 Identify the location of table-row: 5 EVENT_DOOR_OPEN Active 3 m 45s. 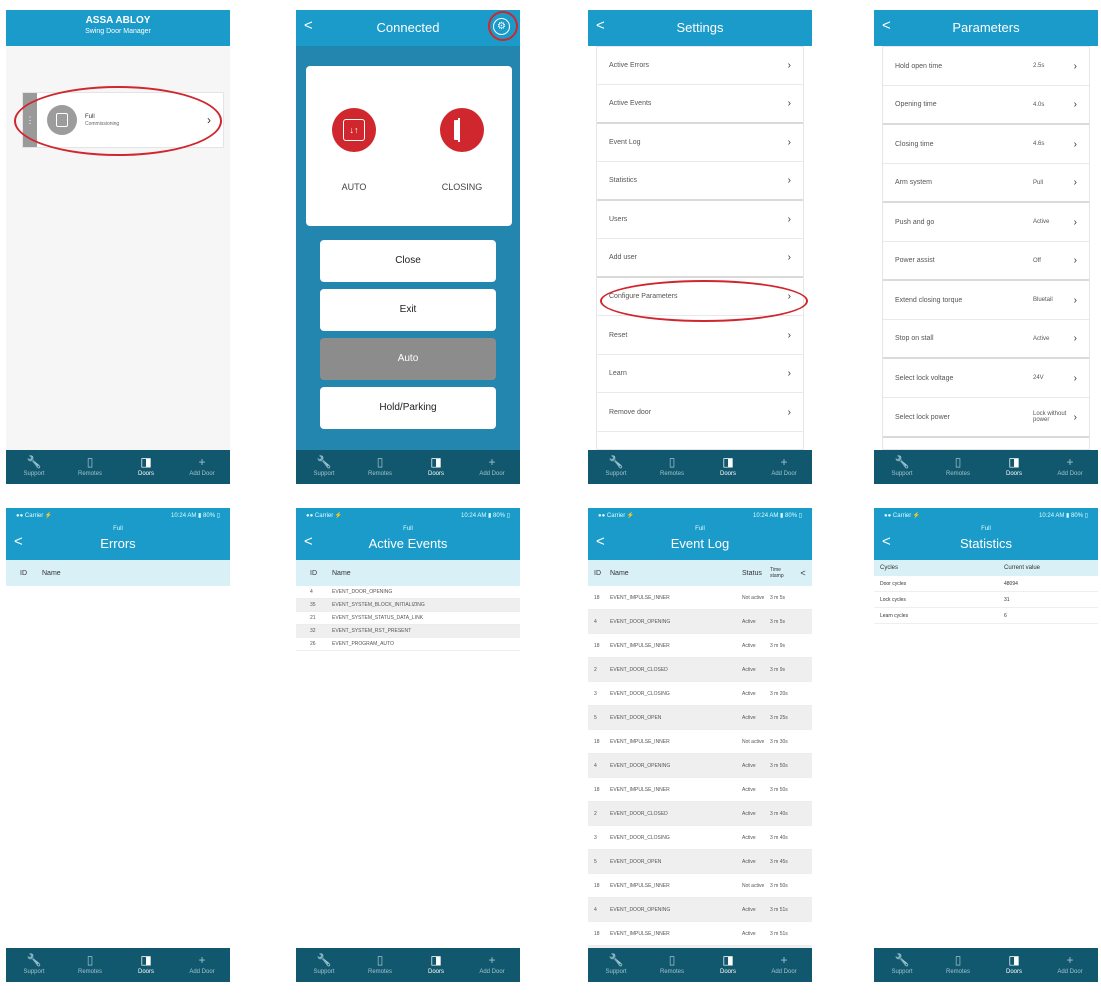
(700, 862).